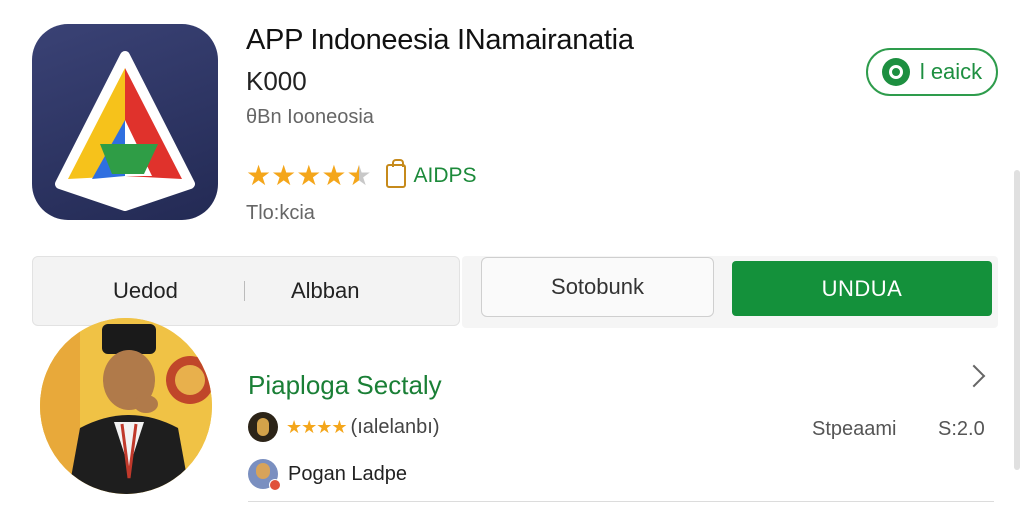 The image size is (1024, 512). What do you see at coordinates (862, 288) in the screenshot?
I see `install-button: UNDUA` at bounding box center [862, 288].